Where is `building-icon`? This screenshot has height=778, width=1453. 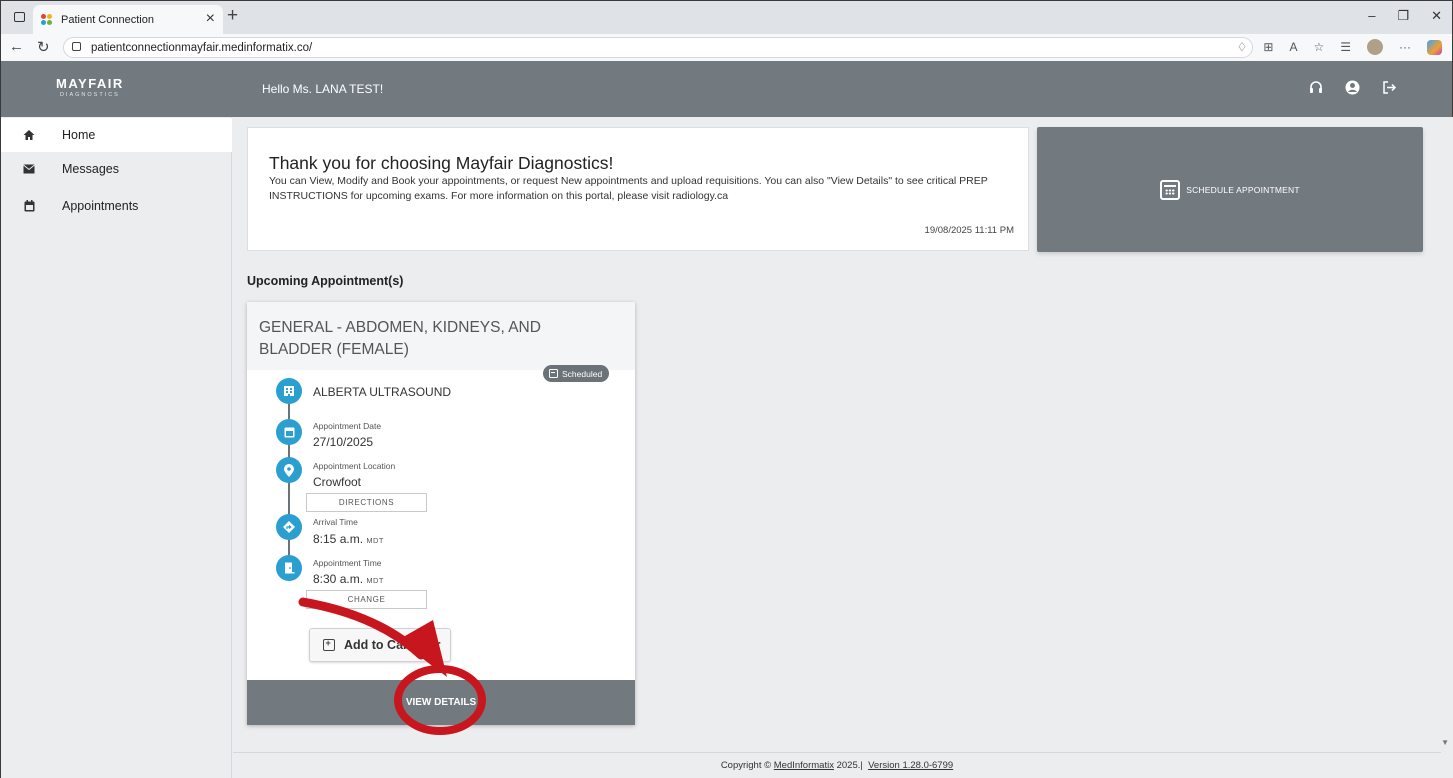
building-icon is located at coordinates (289, 391).